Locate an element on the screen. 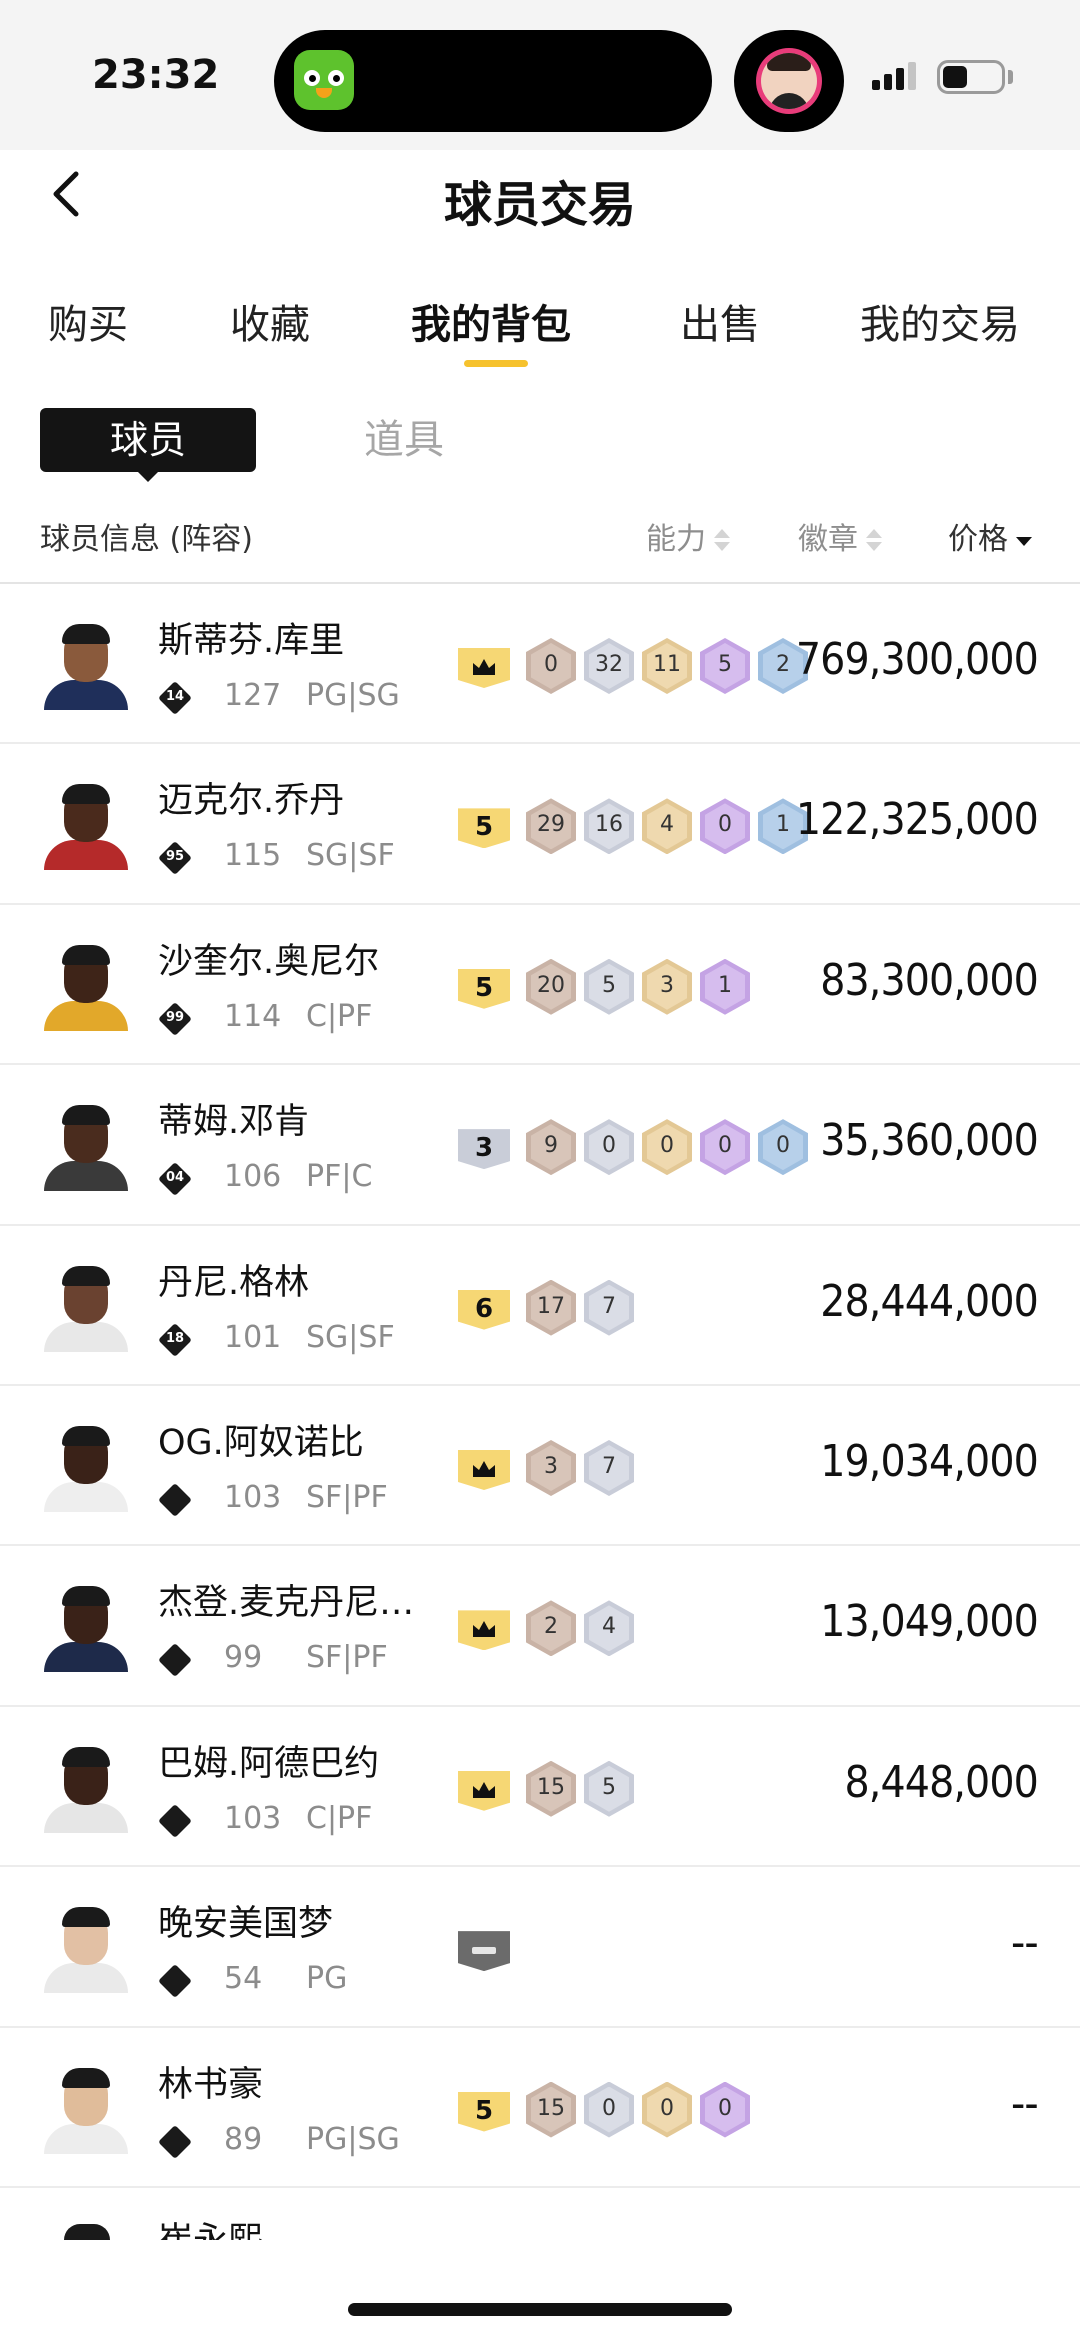  player-row: 杰登.麦克丹尼… 99 SF|PF 2 4 13,049,000 is located at coordinates (540, 1626).